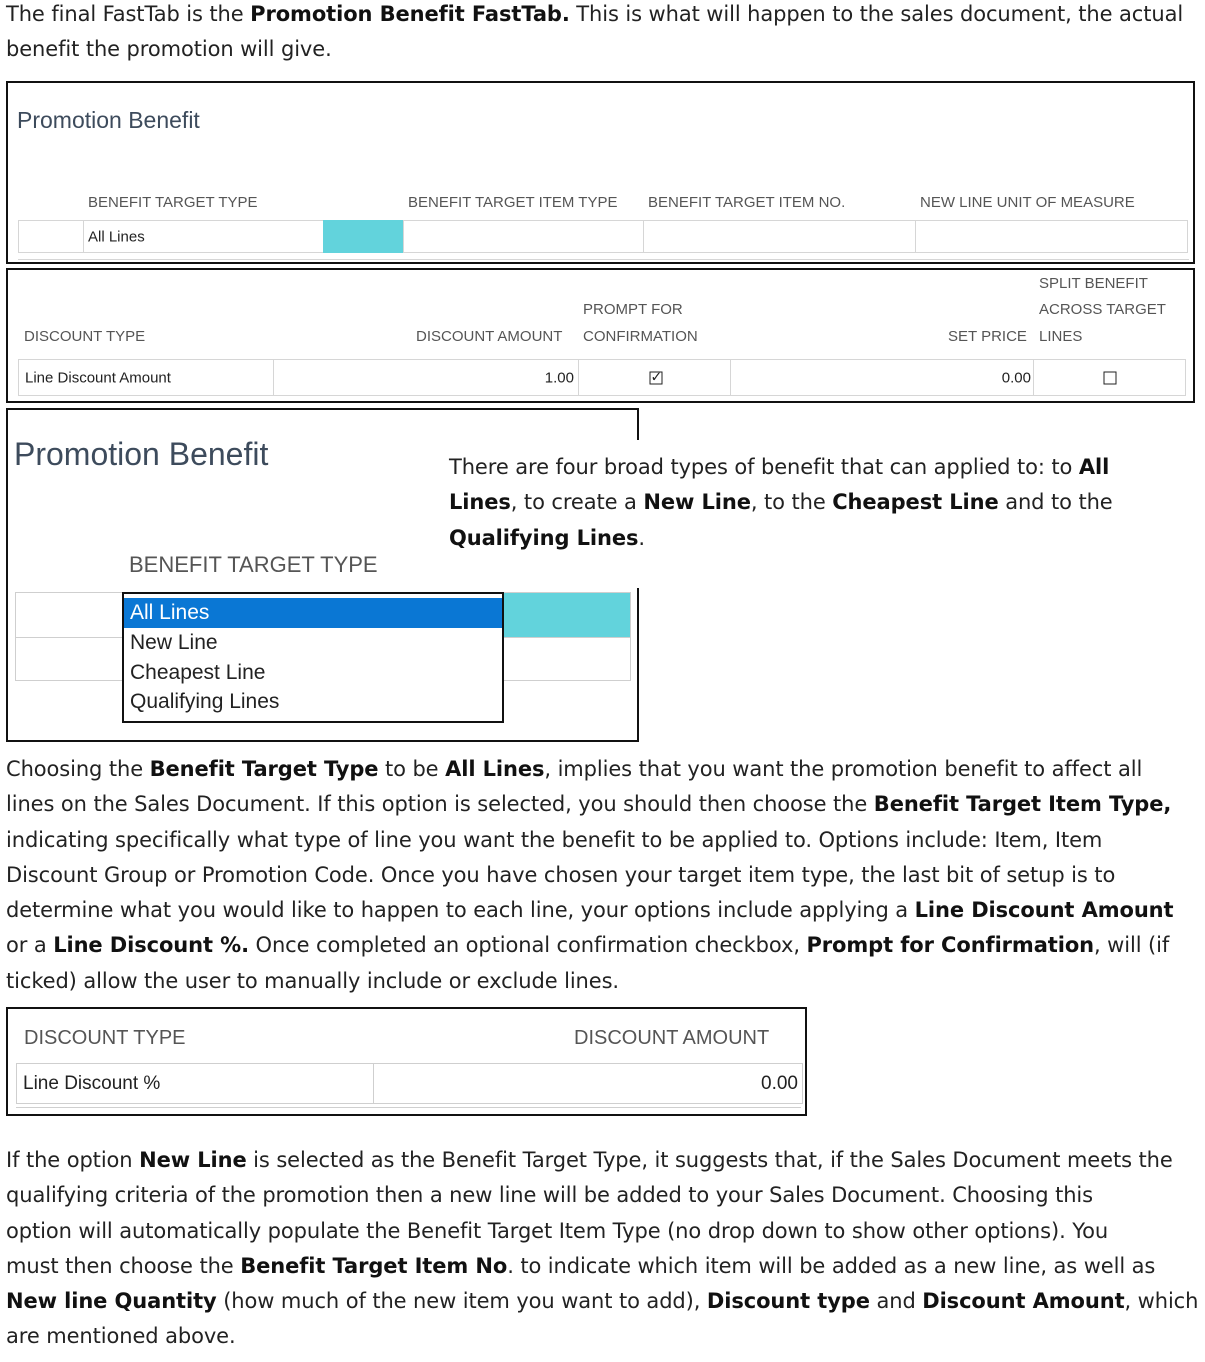 The image size is (1205, 1362). Describe the element at coordinates (111, 1301) in the screenshot. I see `para-bold: New line Quantity` at that location.